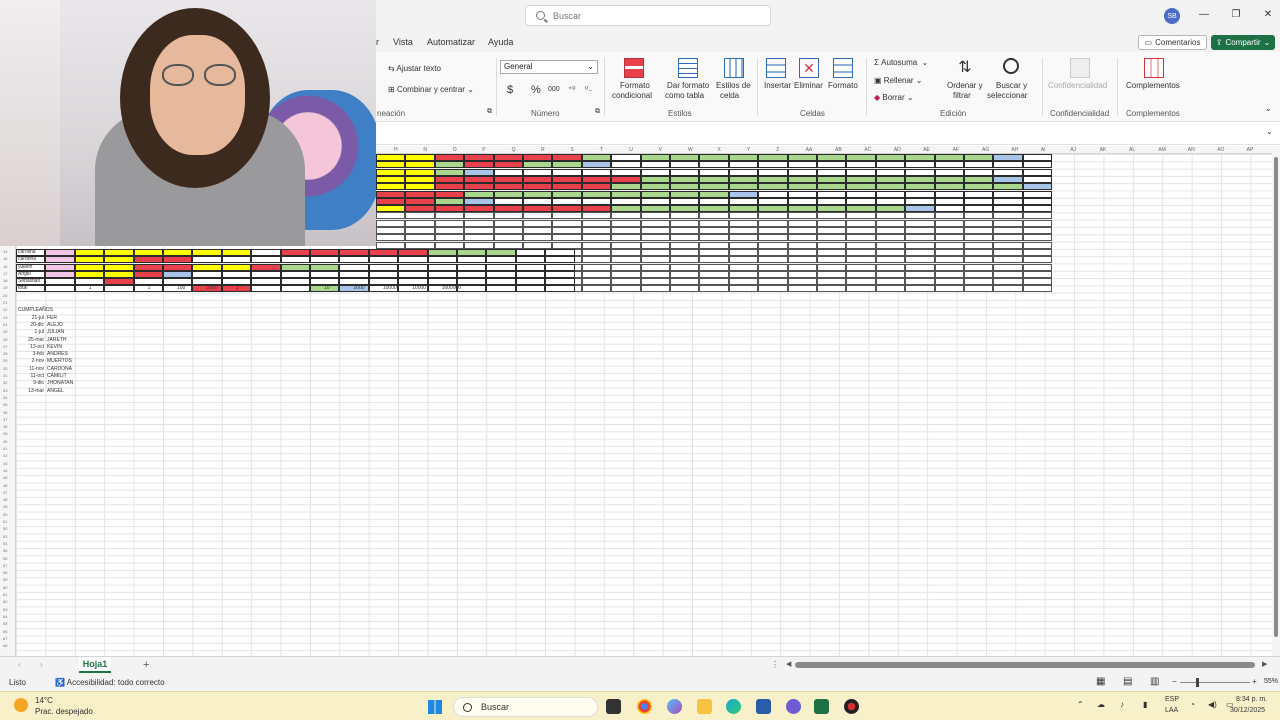  I want to click on sensitivity-button: Confidencialidad, so click(1077, 85).